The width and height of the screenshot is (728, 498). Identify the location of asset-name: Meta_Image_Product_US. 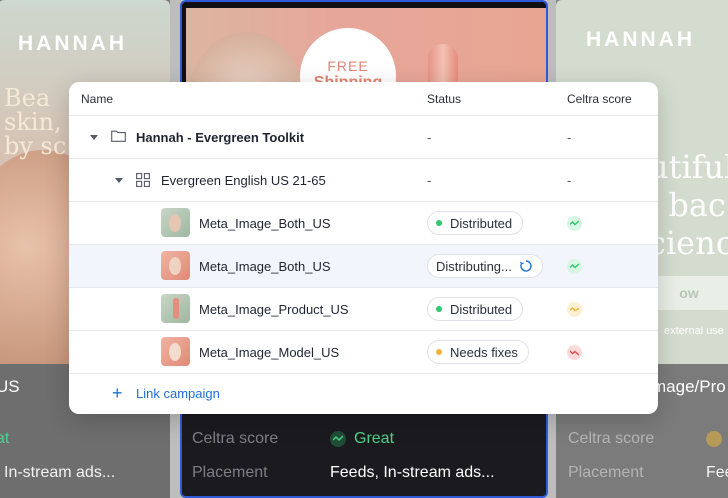
(274, 309).